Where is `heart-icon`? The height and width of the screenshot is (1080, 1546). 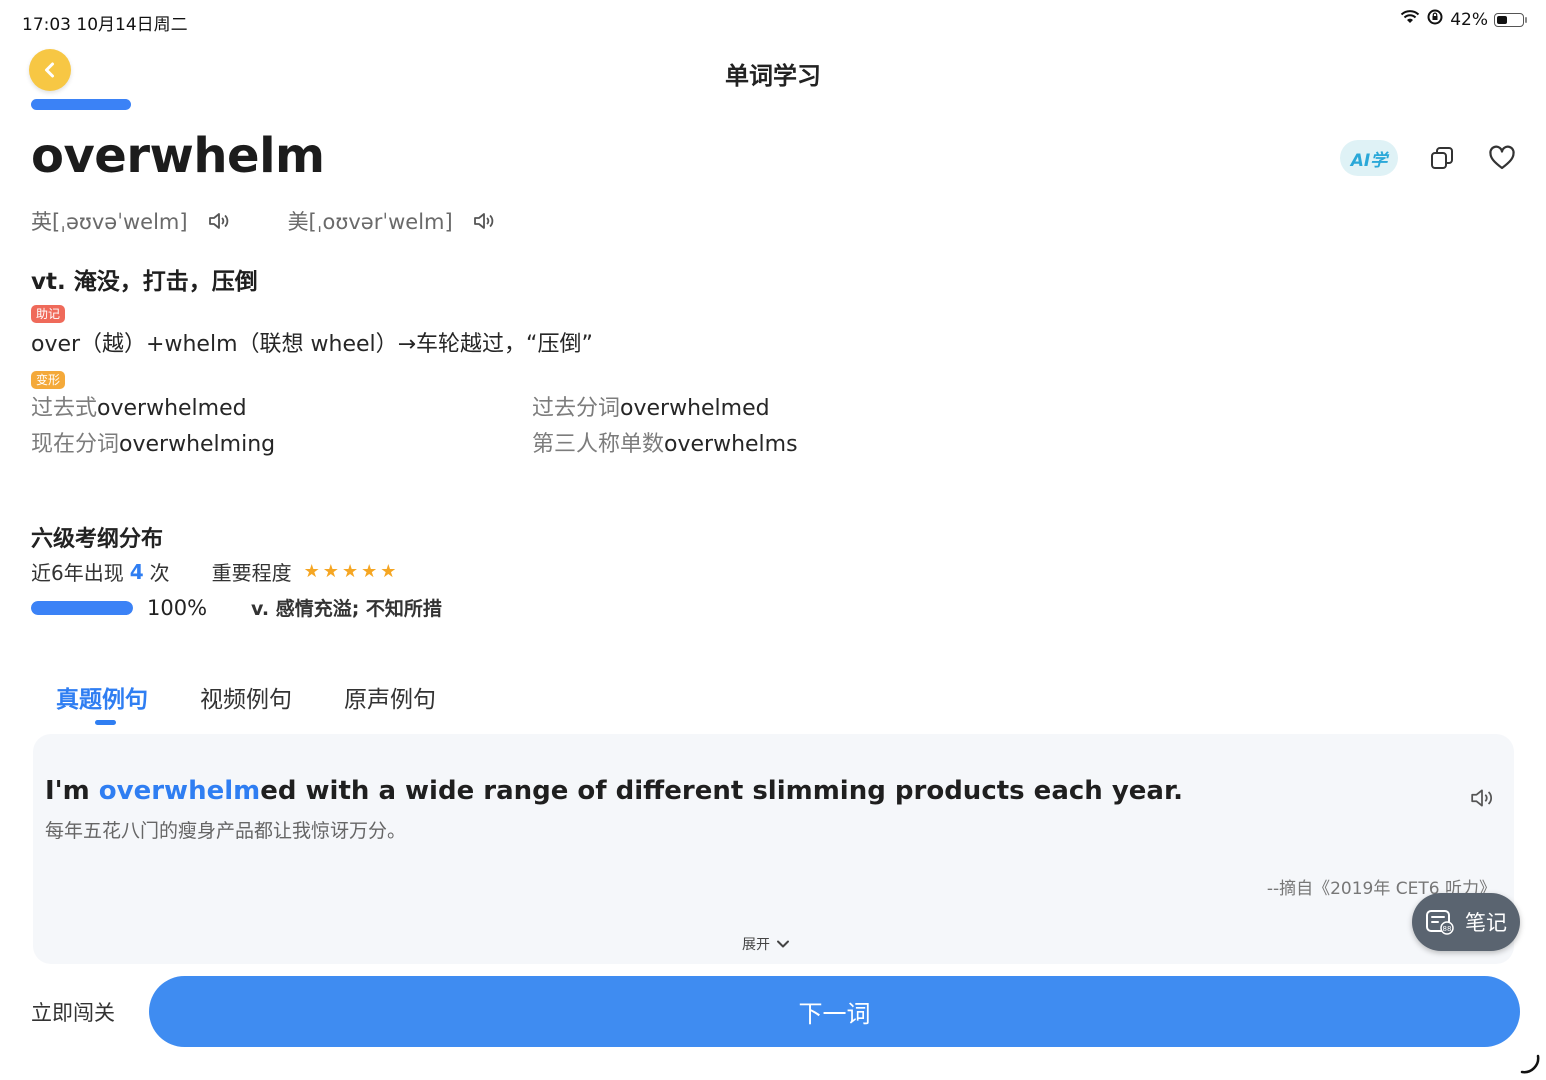 heart-icon is located at coordinates (1502, 157).